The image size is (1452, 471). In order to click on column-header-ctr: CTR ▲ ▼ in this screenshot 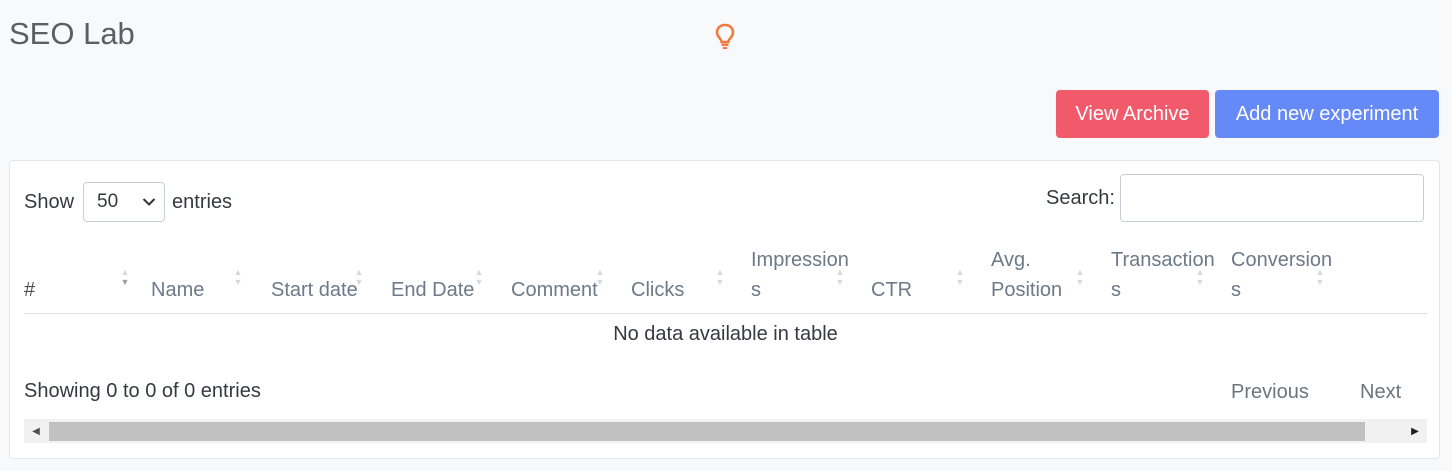, I will do `click(918, 278)`.